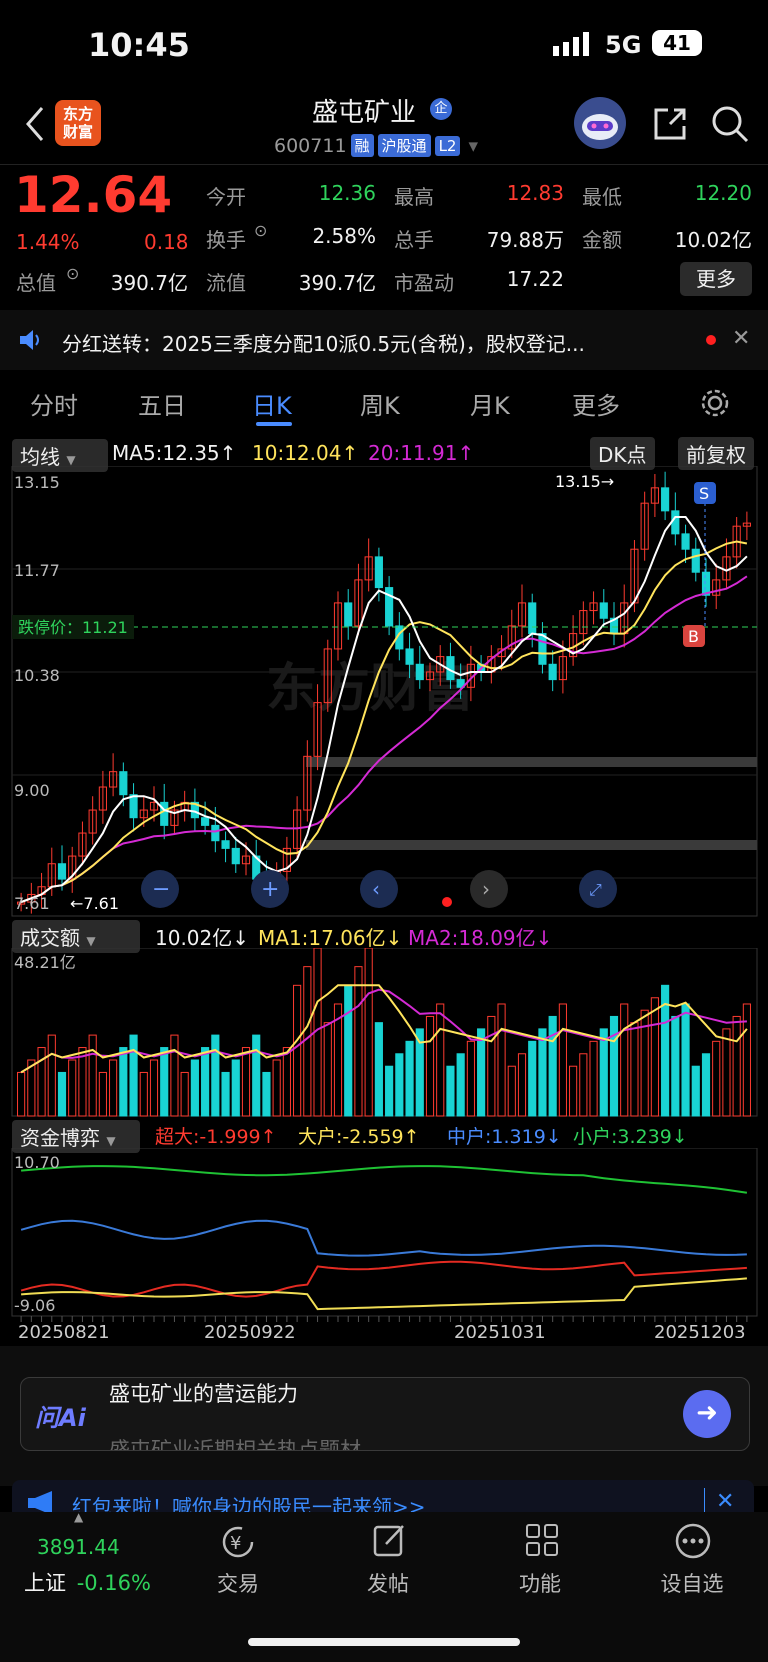 The image size is (768, 1662). Describe the element at coordinates (270, 889) in the screenshot. I see `zoom-in-icon: +` at that location.